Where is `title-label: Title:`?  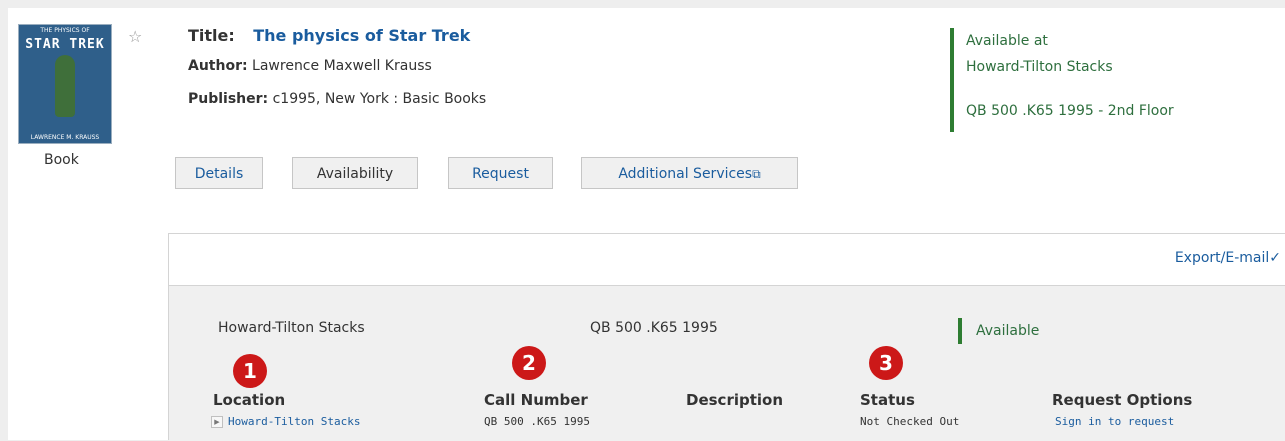
title-label: Title: is located at coordinates (211, 35).